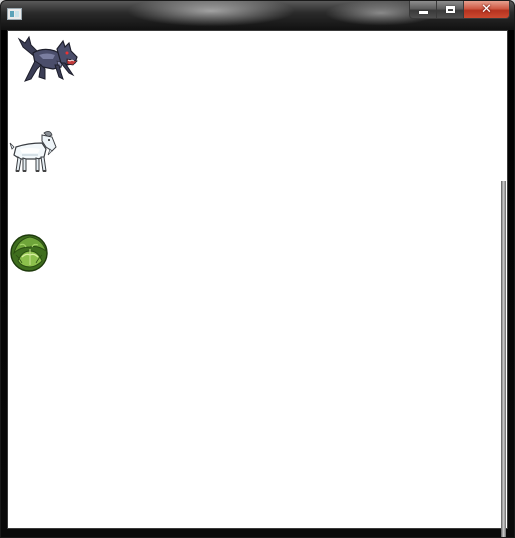  I want to click on maximize-icon, so click(450, 9).